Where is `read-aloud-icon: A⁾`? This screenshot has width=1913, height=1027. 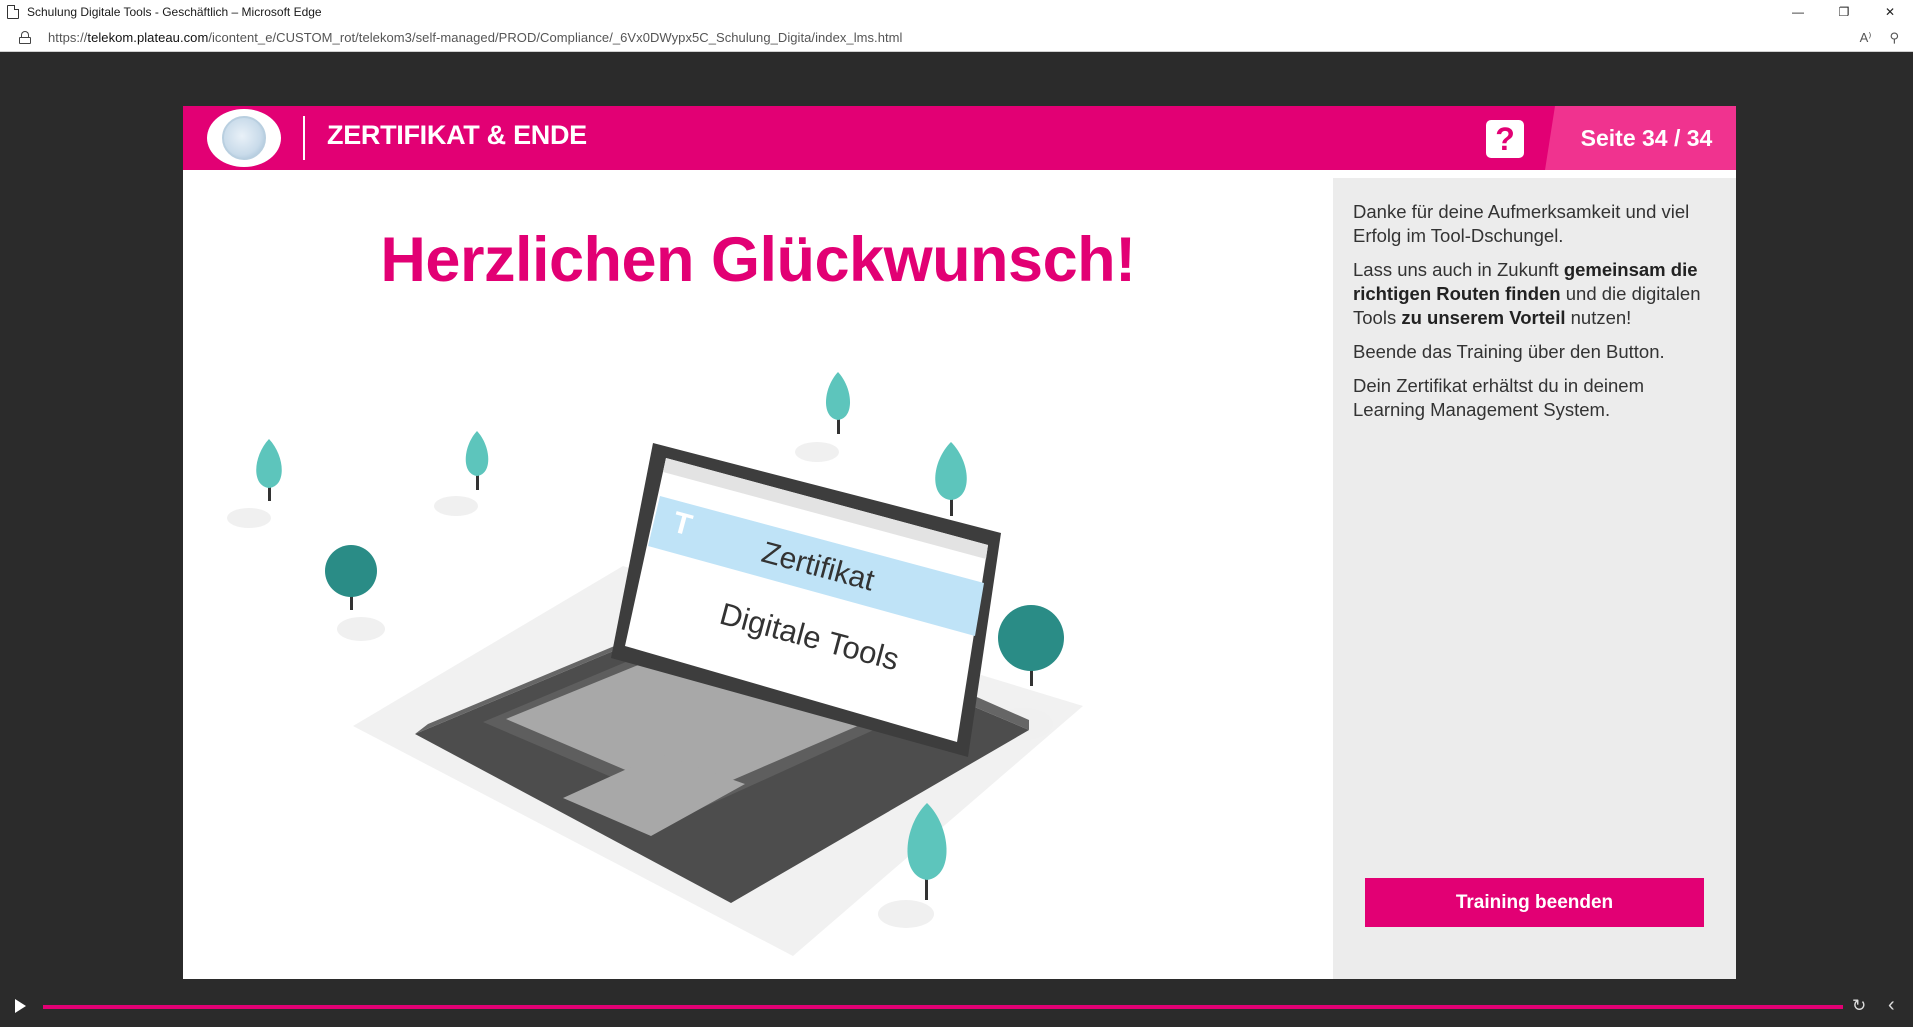 read-aloud-icon: A⁾ is located at coordinates (1866, 38).